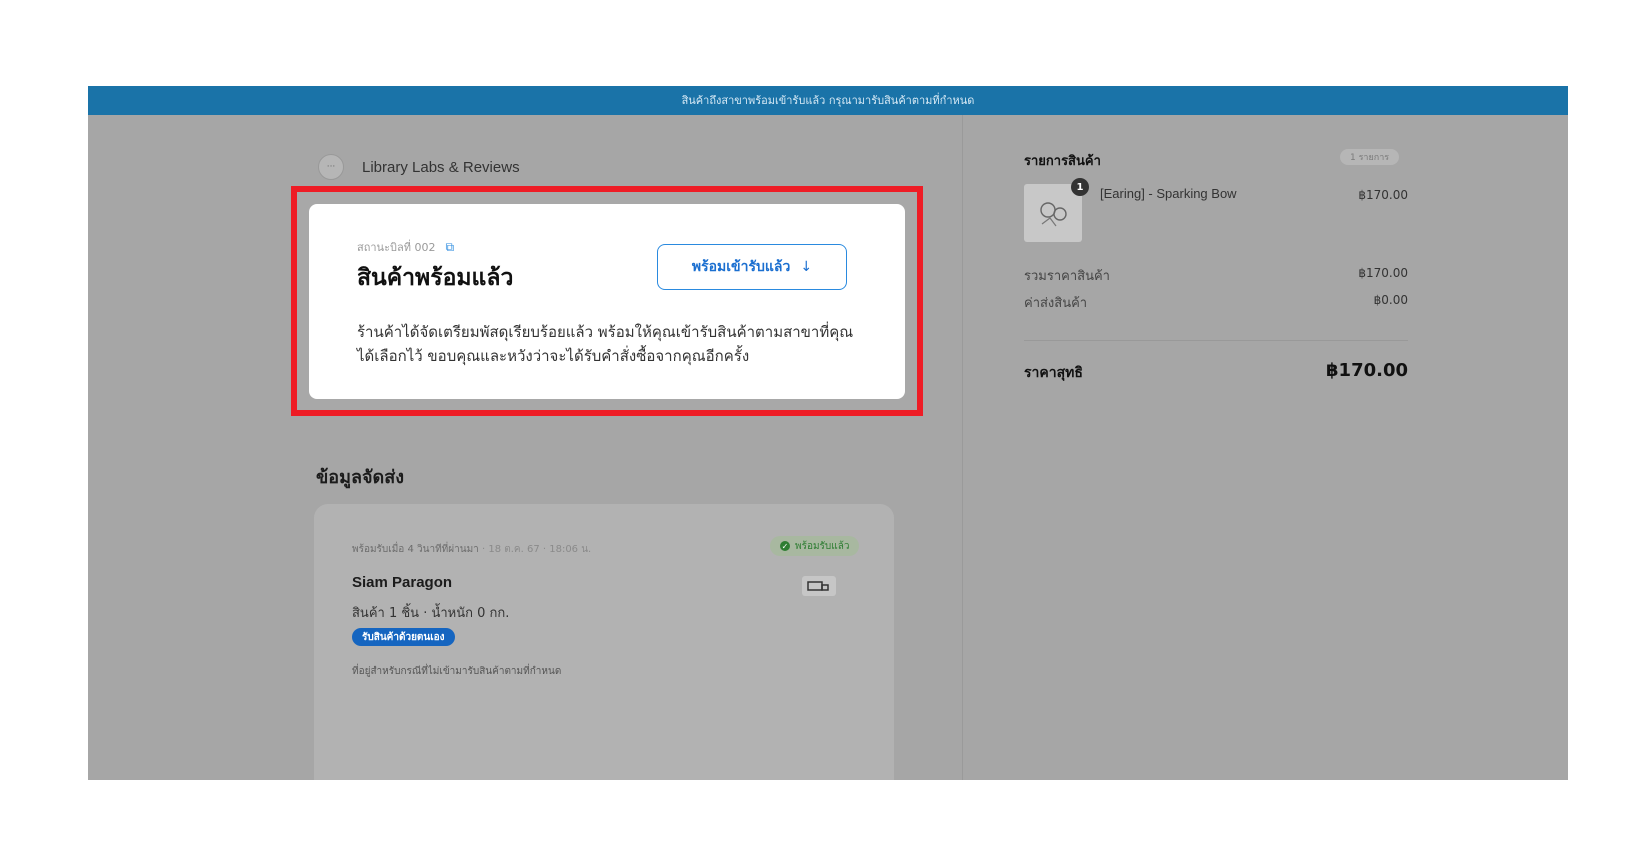 This screenshot has width=1650, height=863. What do you see at coordinates (741, 267) in the screenshot?
I see `ready-button-label: พร้อมเข้ารับแล้ว` at bounding box center [741, 267].